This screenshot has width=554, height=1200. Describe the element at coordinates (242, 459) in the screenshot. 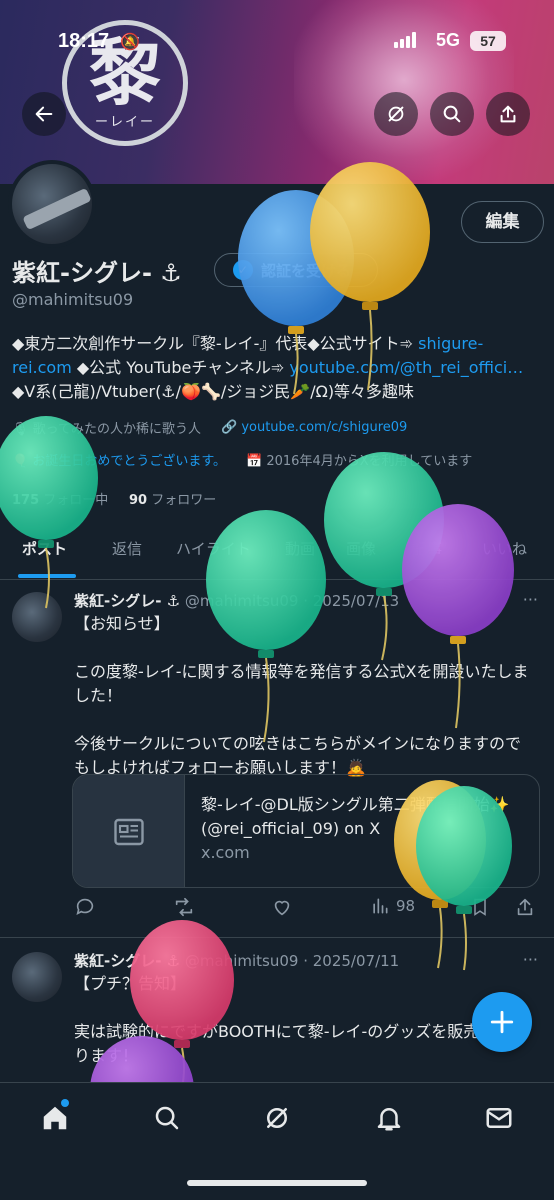

I see `profile-meta-row-2: 🎈 お誕生日おめでとうございます。 📅 2016年4月からXを利用しています` at that location.